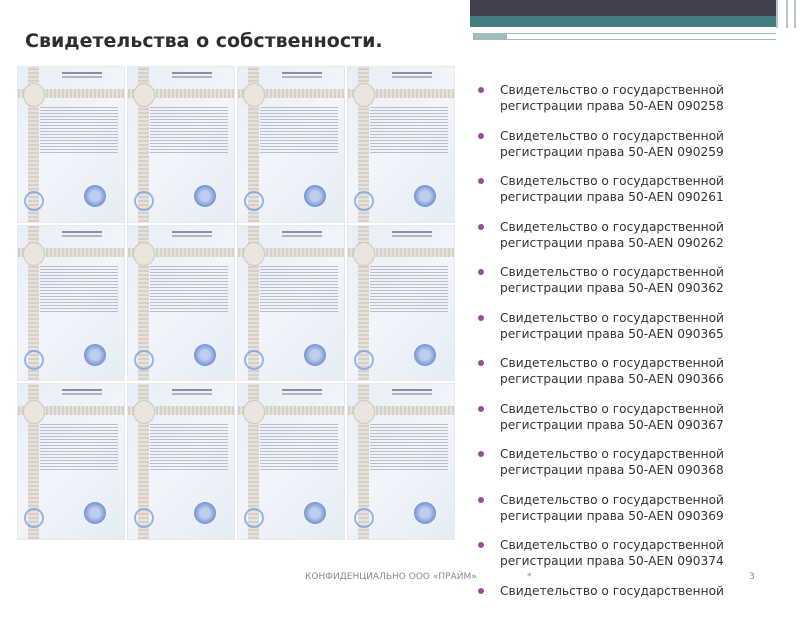 The image size is (800, 628). What do you see at coordinates (644, 288) in the screenshot?
I see `item-line2: регистрации права 50-AEN 090362` at bounding box center [644, 288].